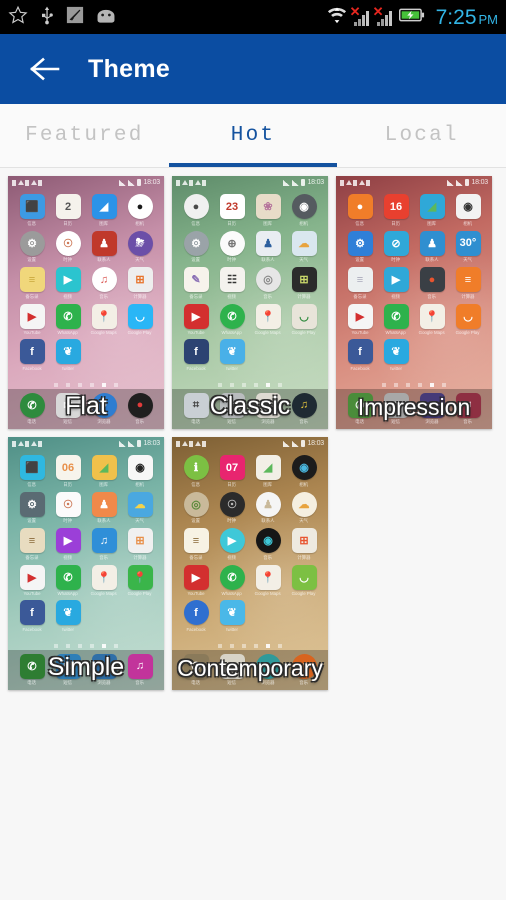 This screenshot has width=506, height=900. Describe the element at coordinates (68, 210) in the screenshot. I see `preview-app-2: 2 日历` at that location.